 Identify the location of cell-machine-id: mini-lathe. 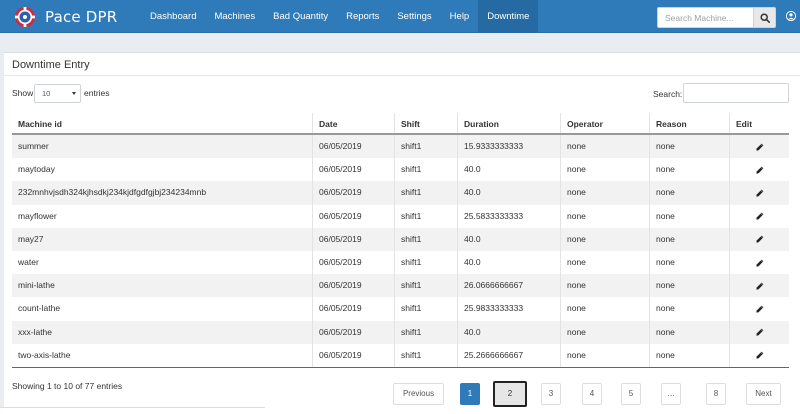
(162, 286).